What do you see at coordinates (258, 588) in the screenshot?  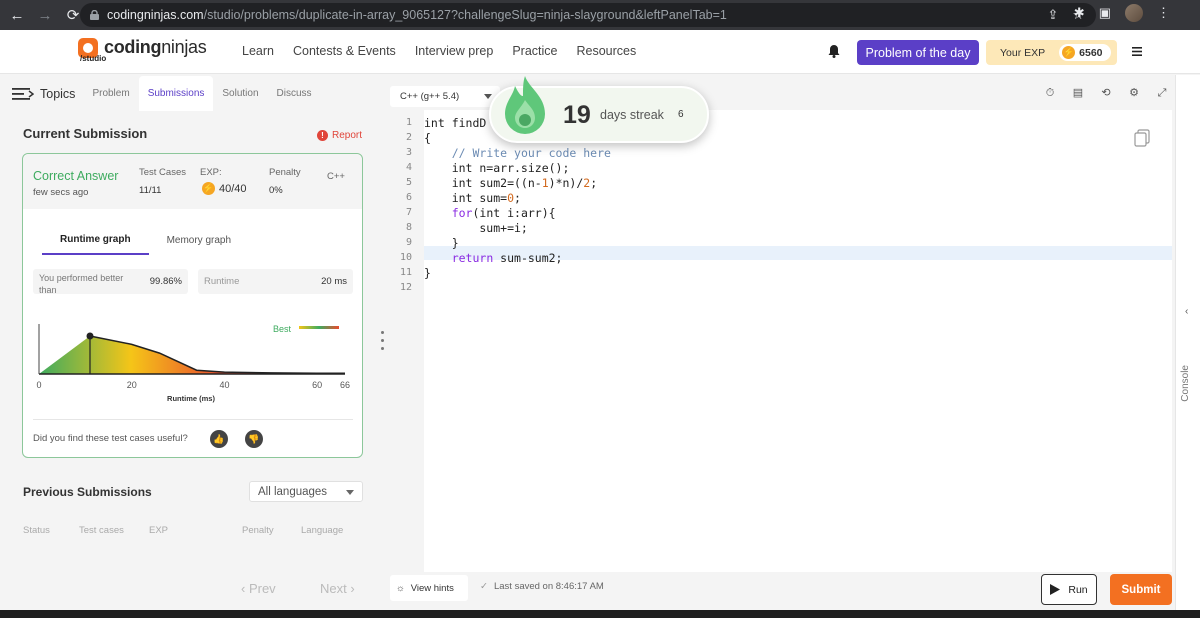 I see `prev-page-button: ‹ Prev` at bounding box center [258, 588].